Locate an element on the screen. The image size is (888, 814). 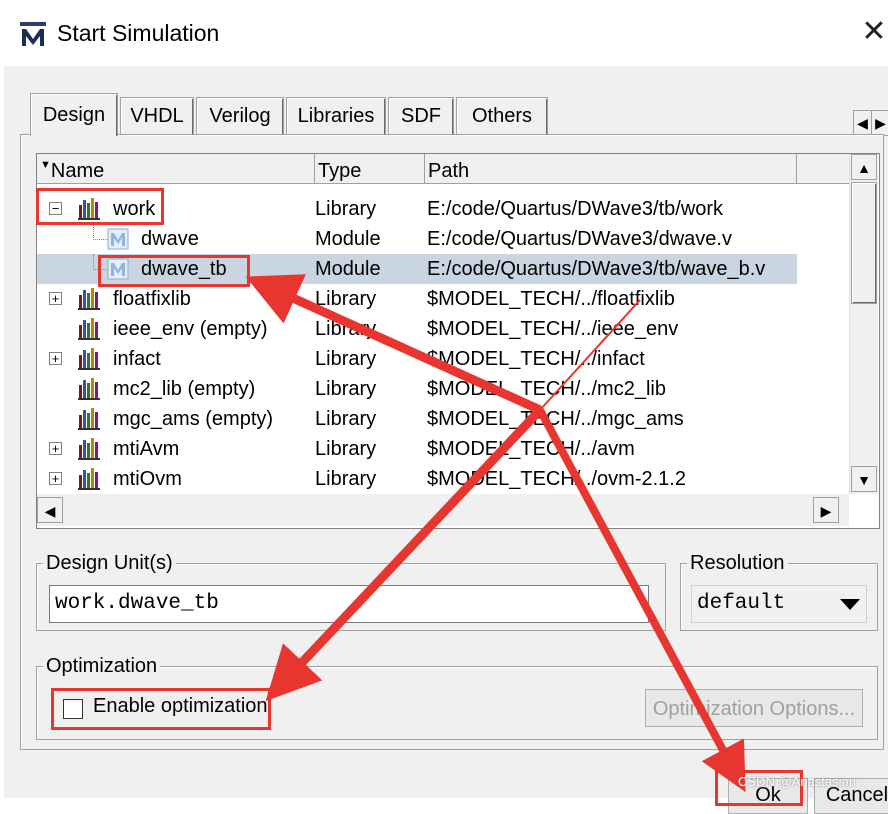
column-header-name: ▼Name is located at coordinates (176, 169).